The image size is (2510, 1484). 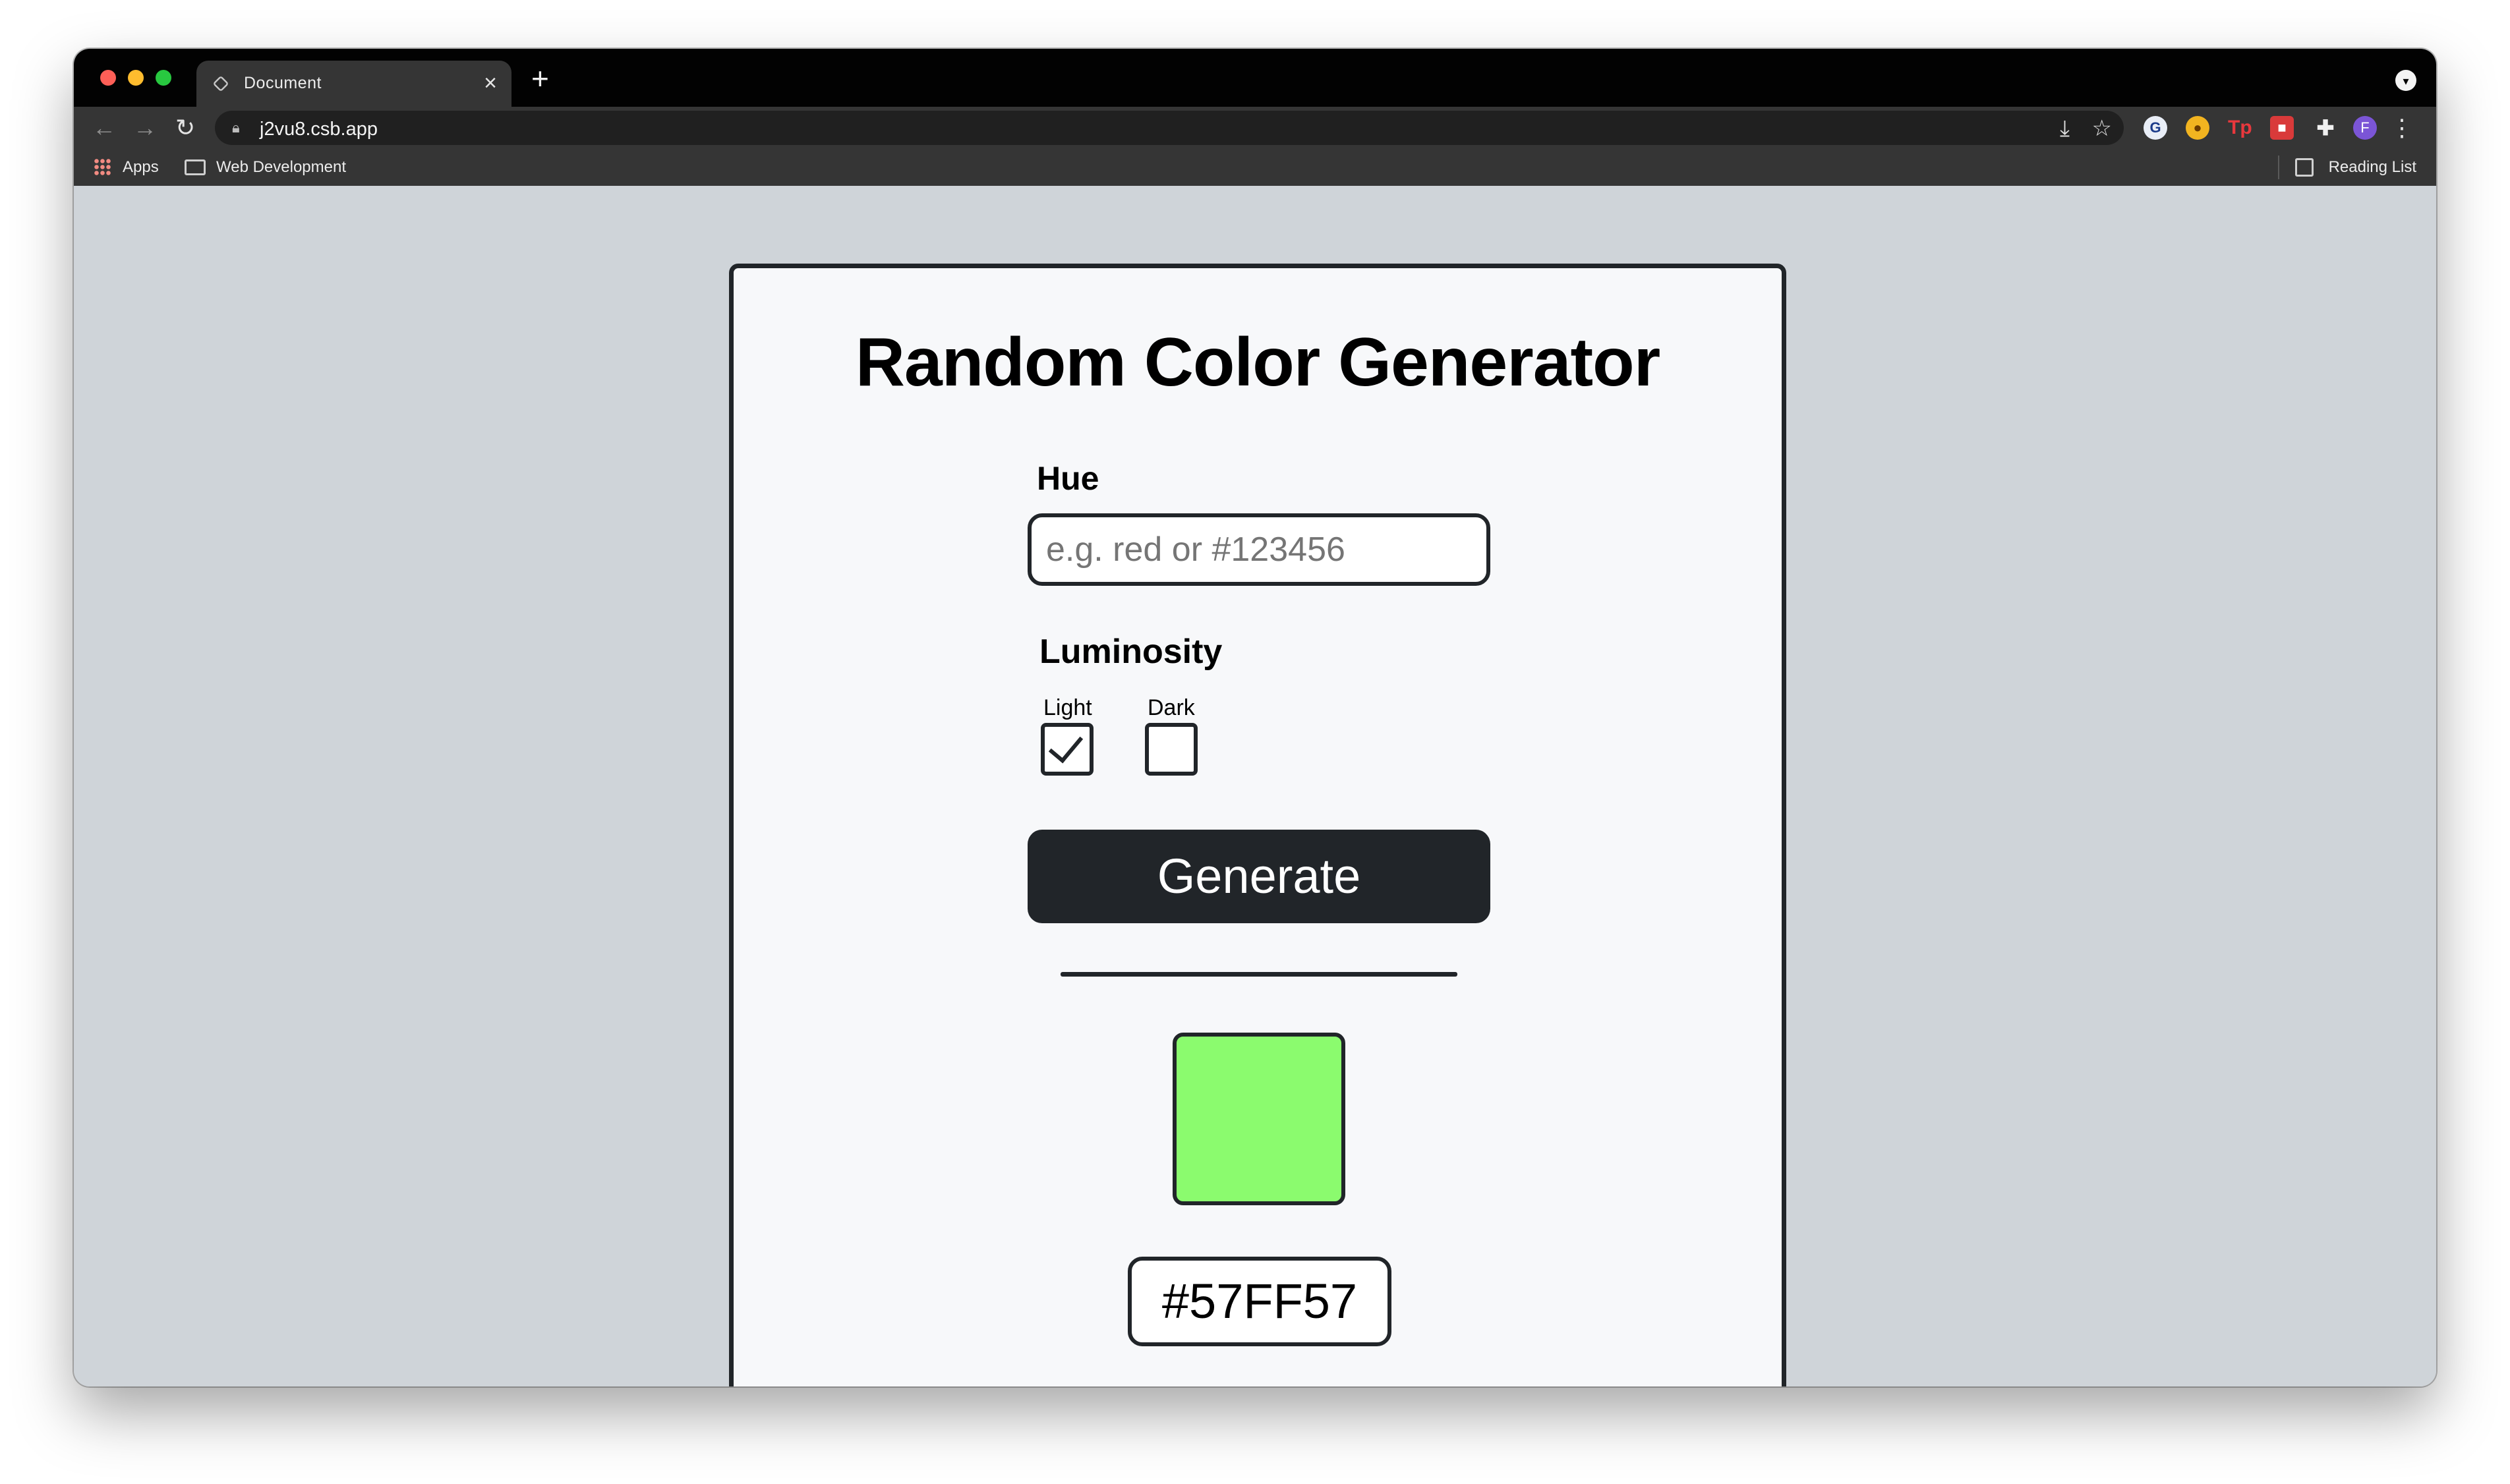 I want to click on luminosity-label: Luminosity, so click(x=1131, y=652).